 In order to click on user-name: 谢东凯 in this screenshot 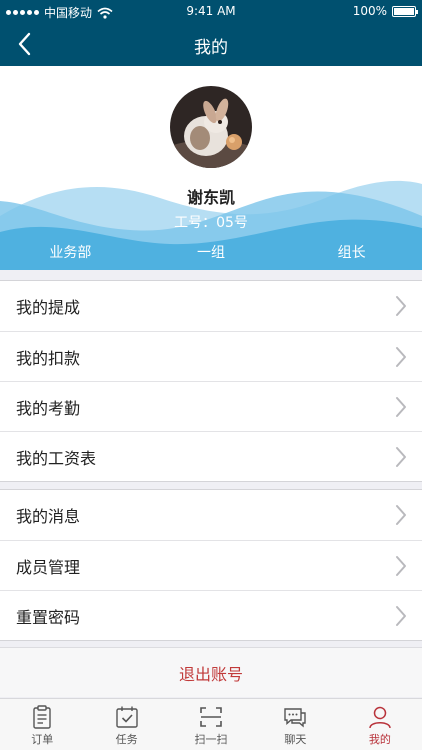, I will do `click(210, 197)`.